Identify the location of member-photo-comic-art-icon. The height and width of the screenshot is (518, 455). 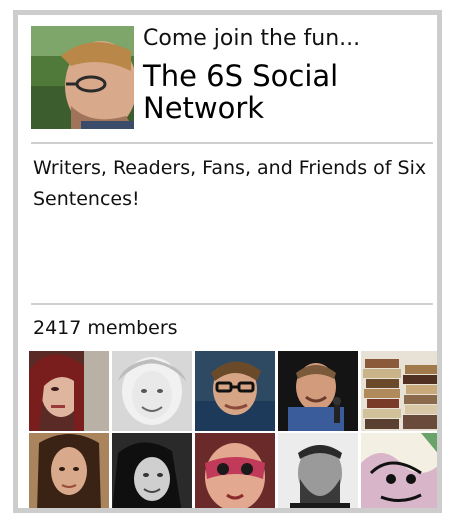
(399, 470).